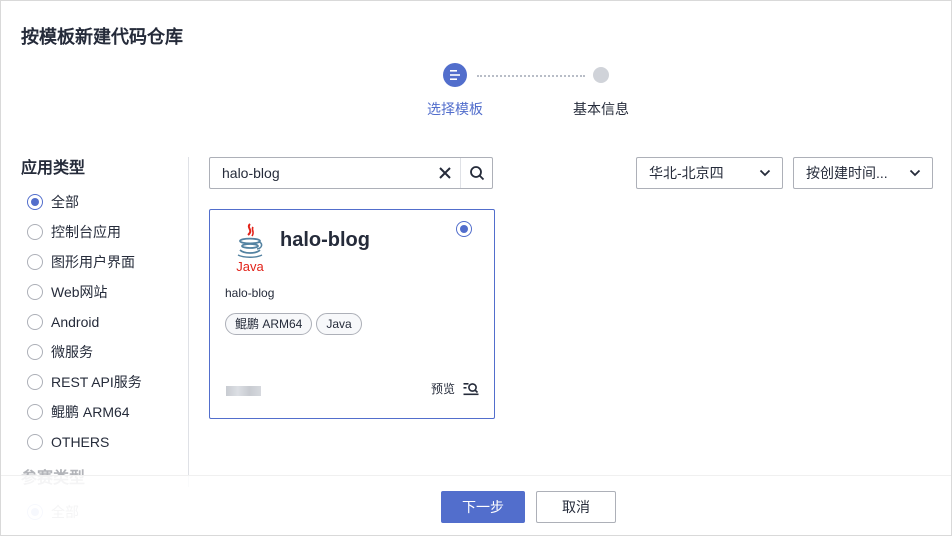 This screenshot has width=952, height=536. Describe the element at coordinates (250, 266) in the screenshot. I see `java-logo-text: Java` at that location.